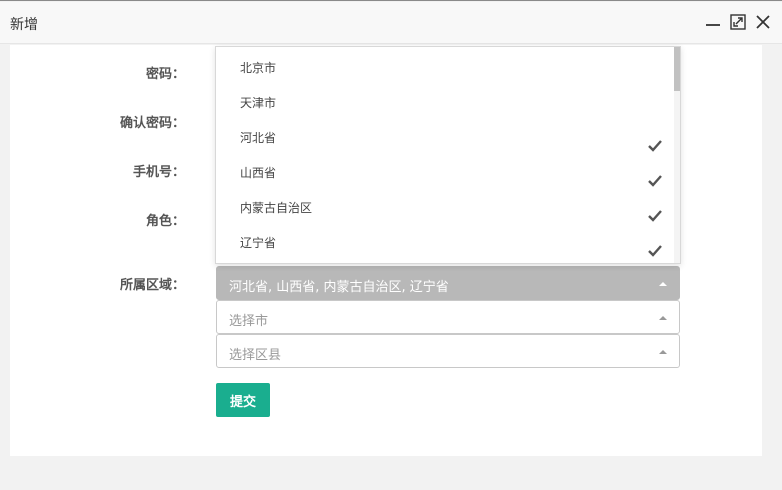 This screenshot has height=490, width=782. Describe the element at coordinates (448, 351) in the screenshot. I see `county-select: 选择区县` at that location.